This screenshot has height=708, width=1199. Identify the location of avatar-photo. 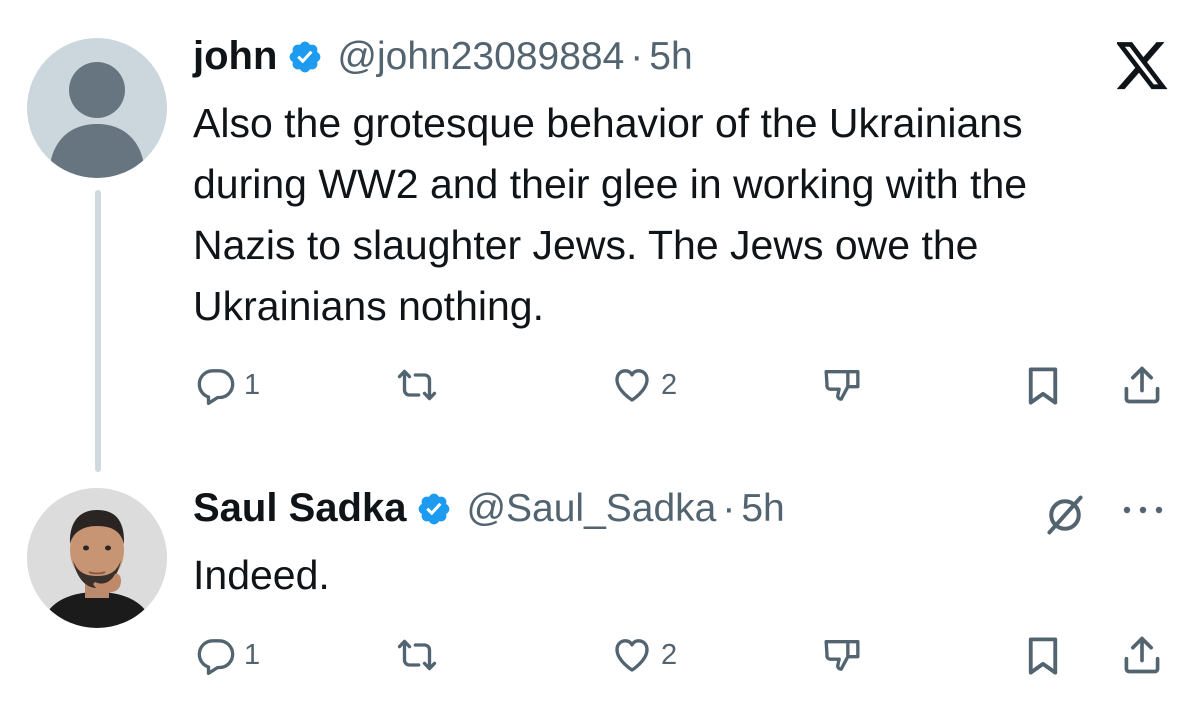
(97, 558).